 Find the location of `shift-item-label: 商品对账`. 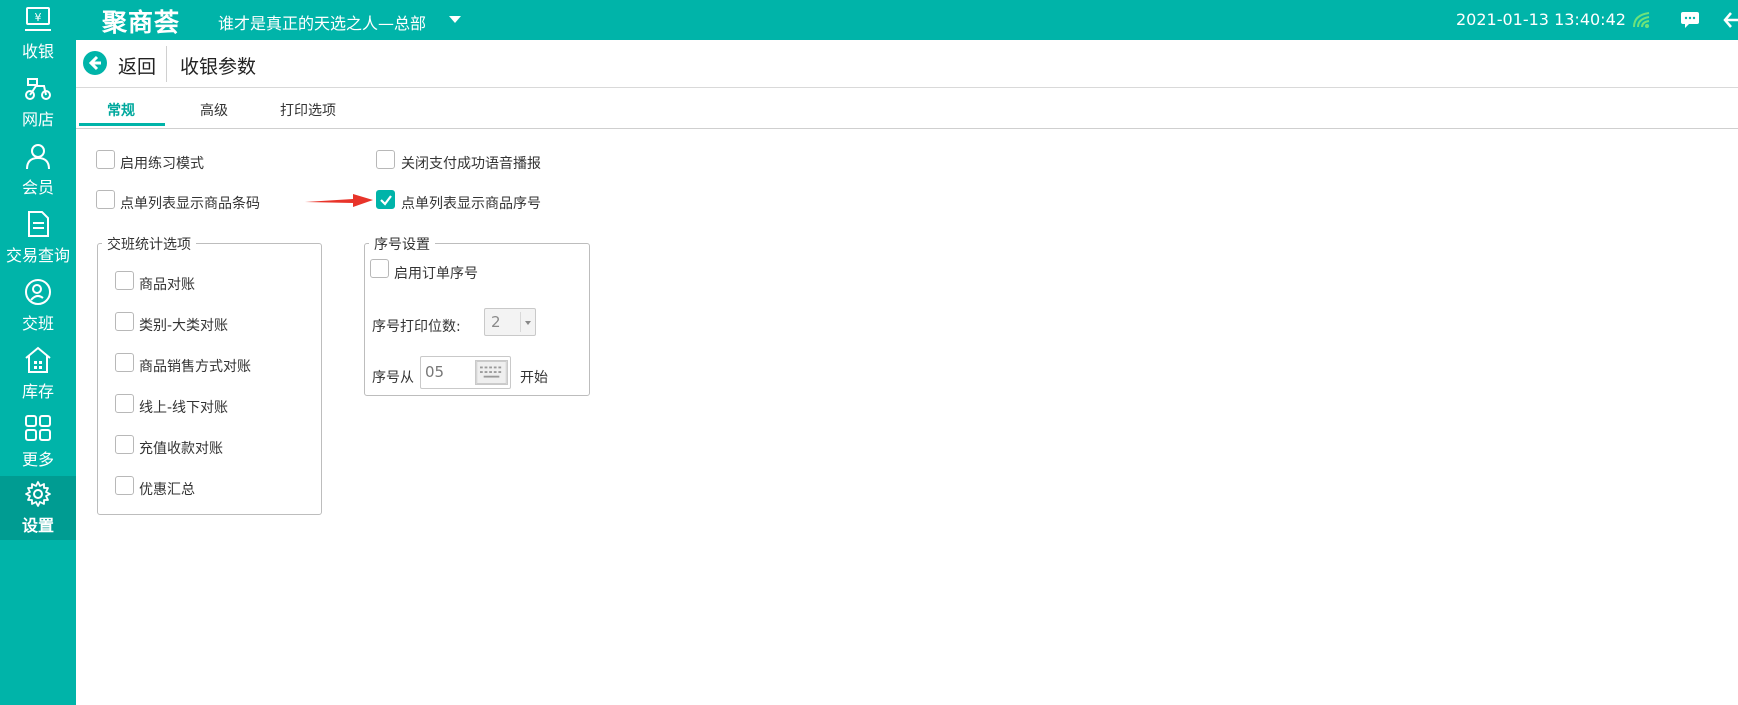

shift-item-label: 商品对账 is located at coordinates (167, 285).